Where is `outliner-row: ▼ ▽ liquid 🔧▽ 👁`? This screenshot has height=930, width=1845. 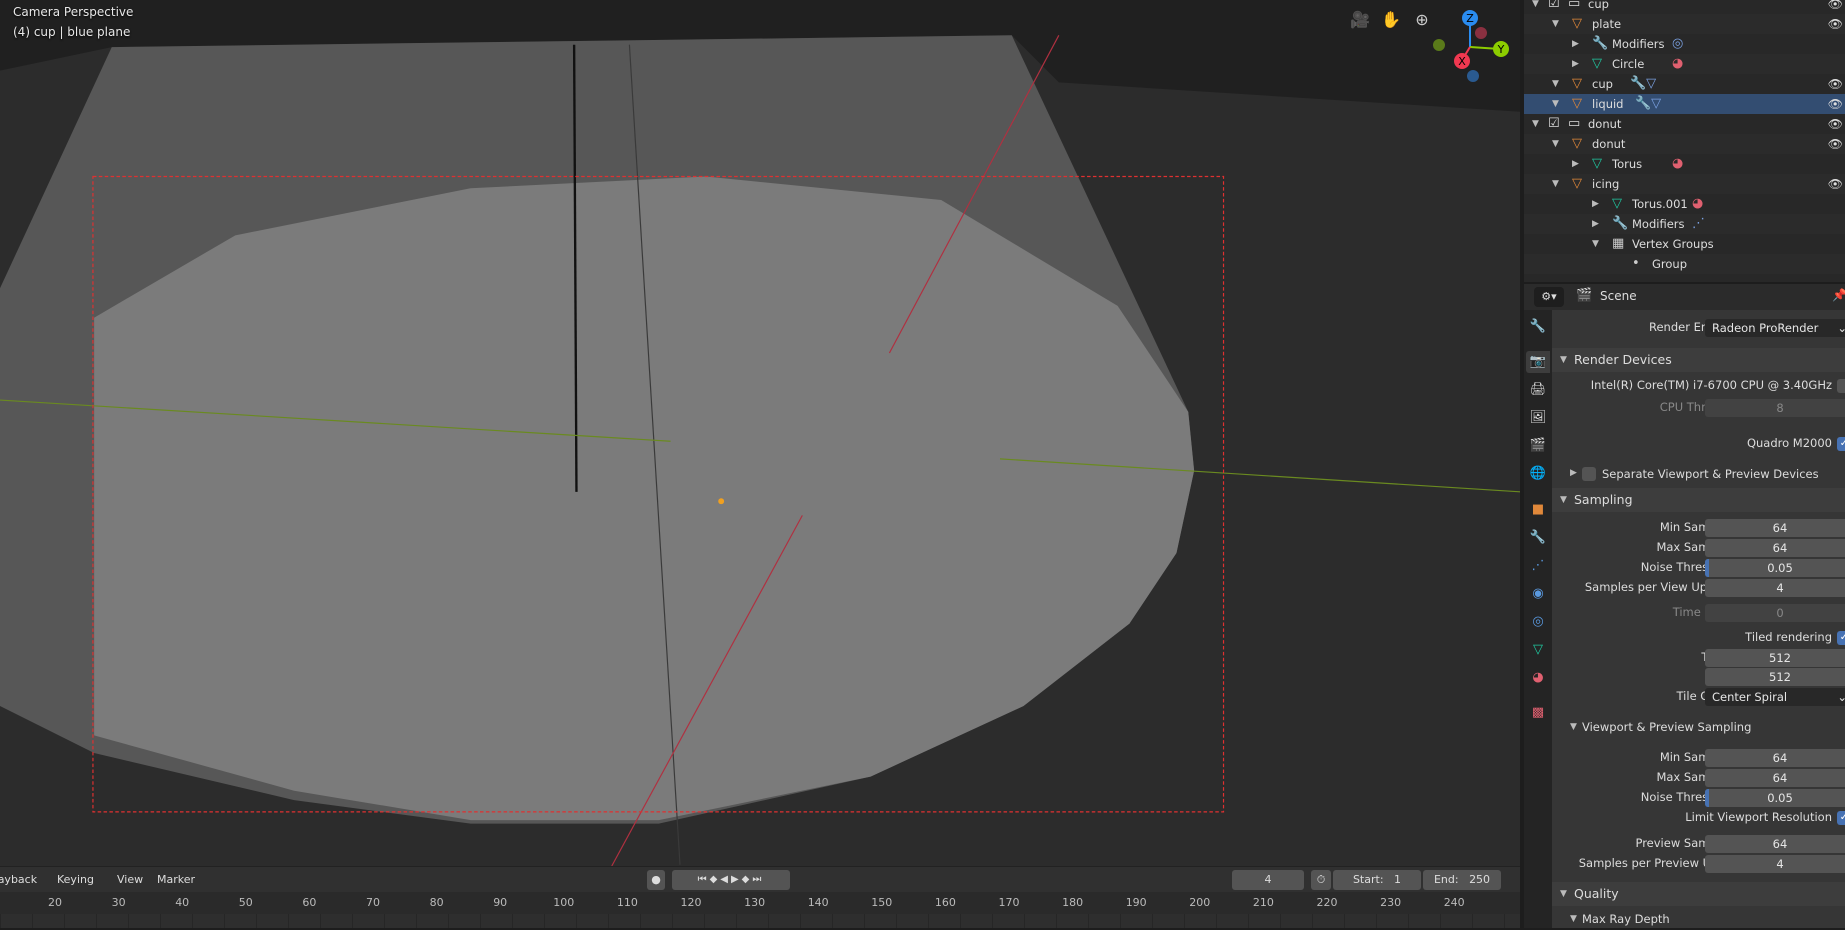
outliner-row: ▼ ▽ liquid 🔧▽ 👁 is located at coordinates (1684, 104).